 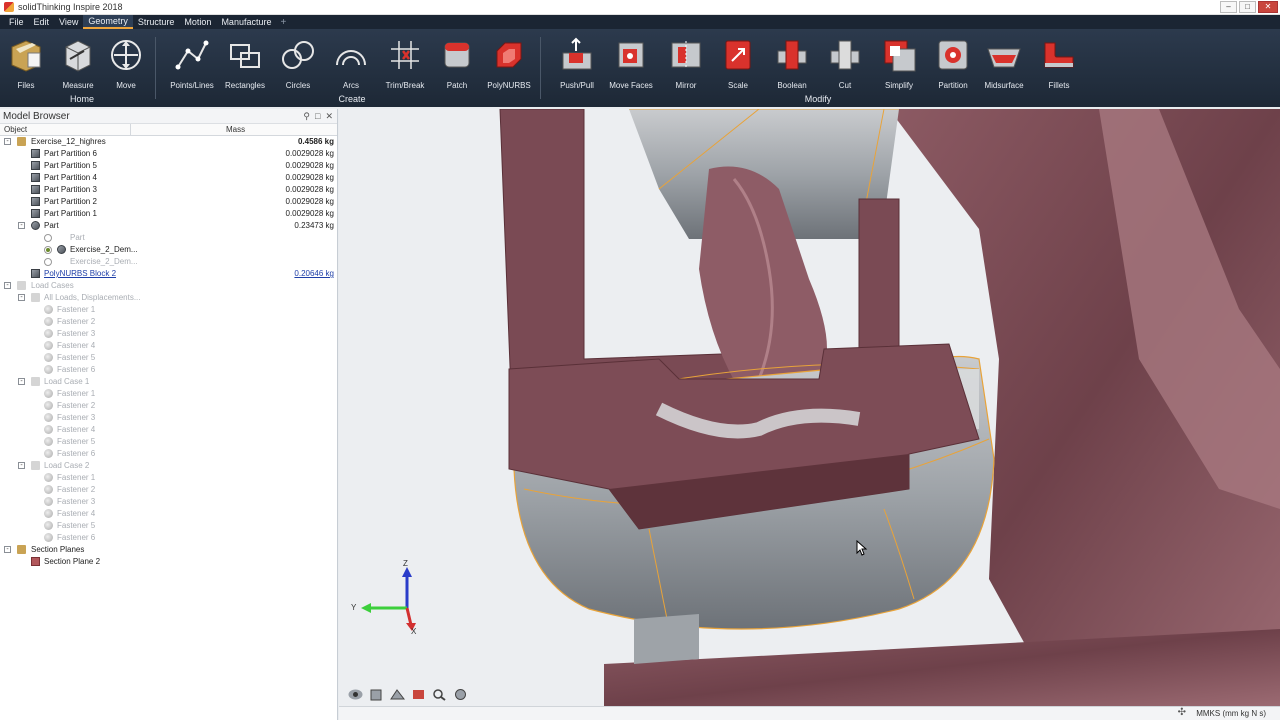 I want to click on polynurbs-button: PolyNURBS, so click(x=509, y=62).